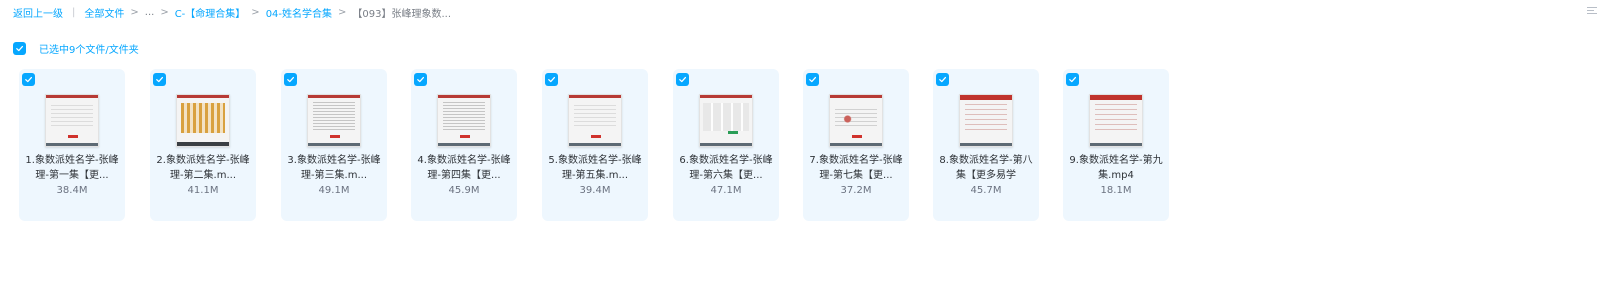 This screenshot has height=305, width=1601. I want to click on file-size: 18.1M, so click(1116, 190).